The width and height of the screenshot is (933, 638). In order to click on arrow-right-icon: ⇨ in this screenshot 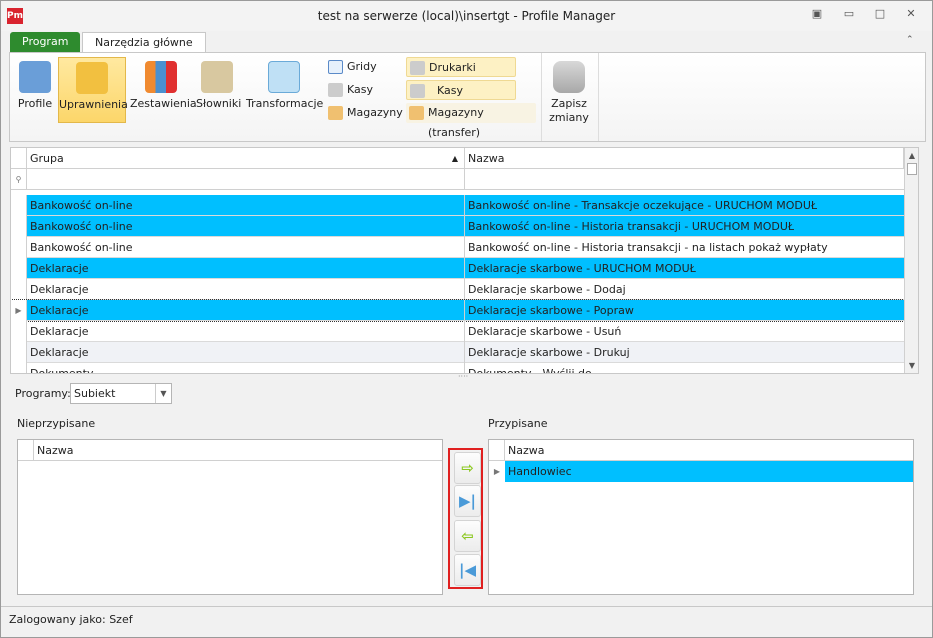, I will do `click(467, 468)`.